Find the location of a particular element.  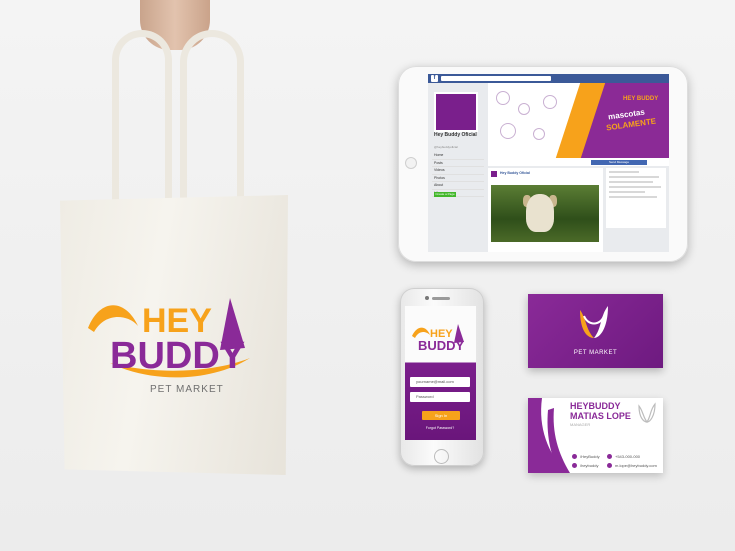

forgot-password-link: Forgot Password? is located at coordinates (440, 428).